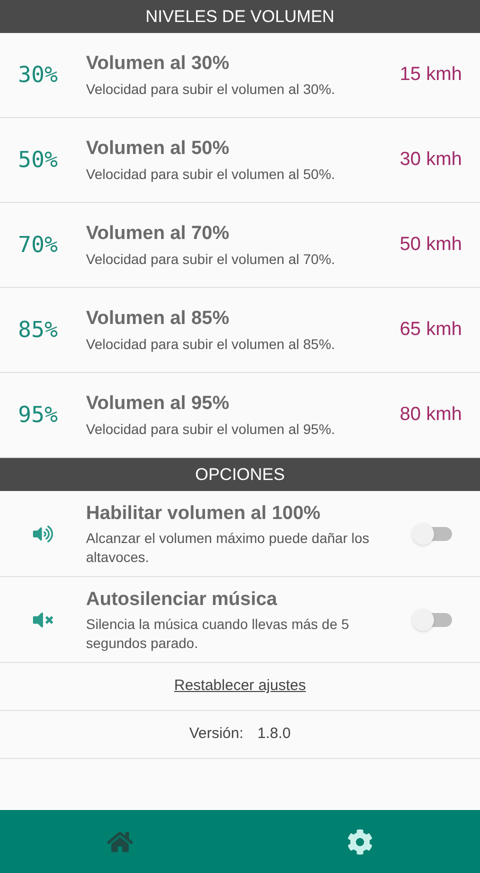  I want to click on section-header: OPCIONES, so click(240, 474).